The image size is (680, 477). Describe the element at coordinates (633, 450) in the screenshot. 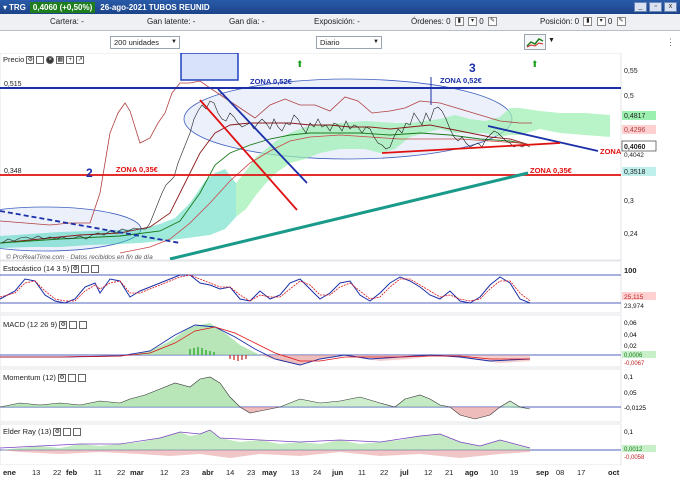

I see `elder-bull-value: 0,0012` at that location.